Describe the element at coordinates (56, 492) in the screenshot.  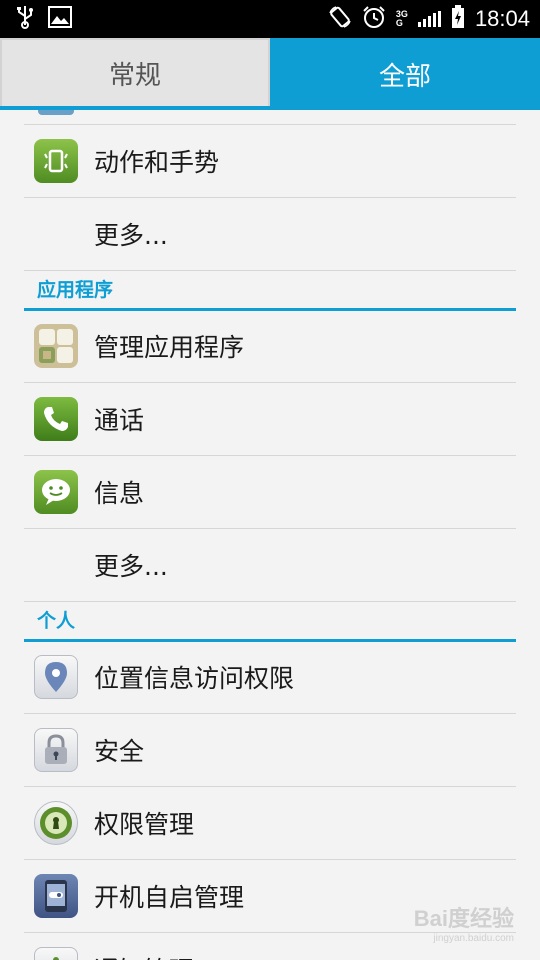
I see `message-icon` at that location.